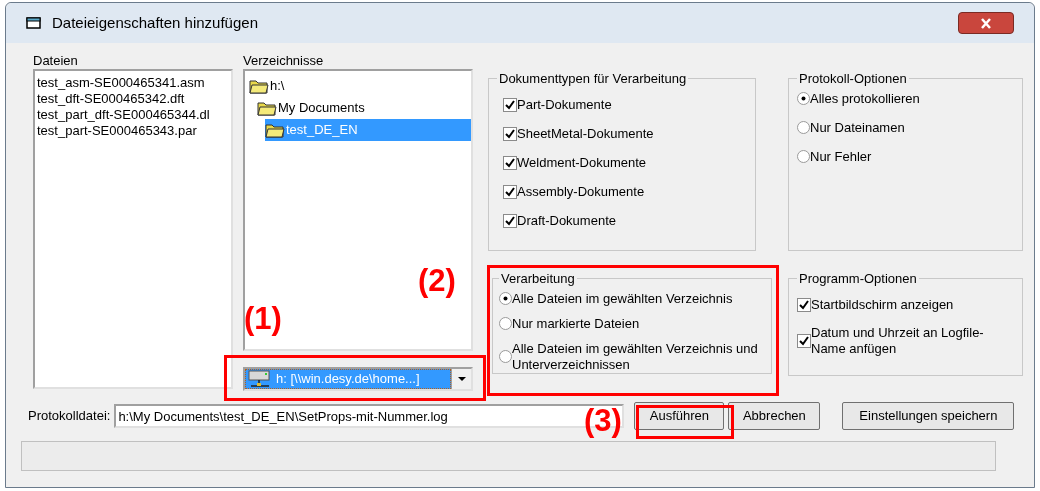  I want to click on action-button: Einstellungen speichern, so click(928, 416).